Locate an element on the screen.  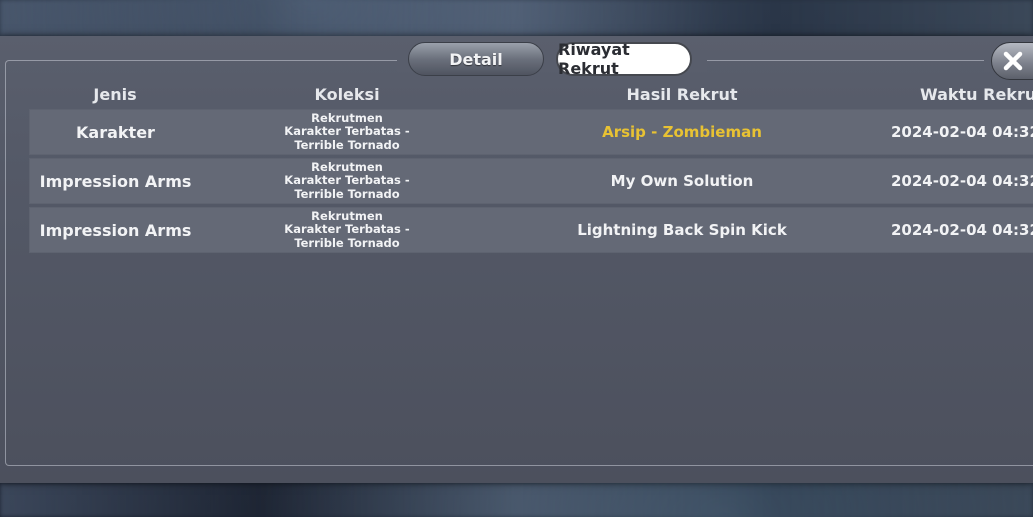
column-header-hasil: Hasil Rekrut is located at coordinates (682, 94).